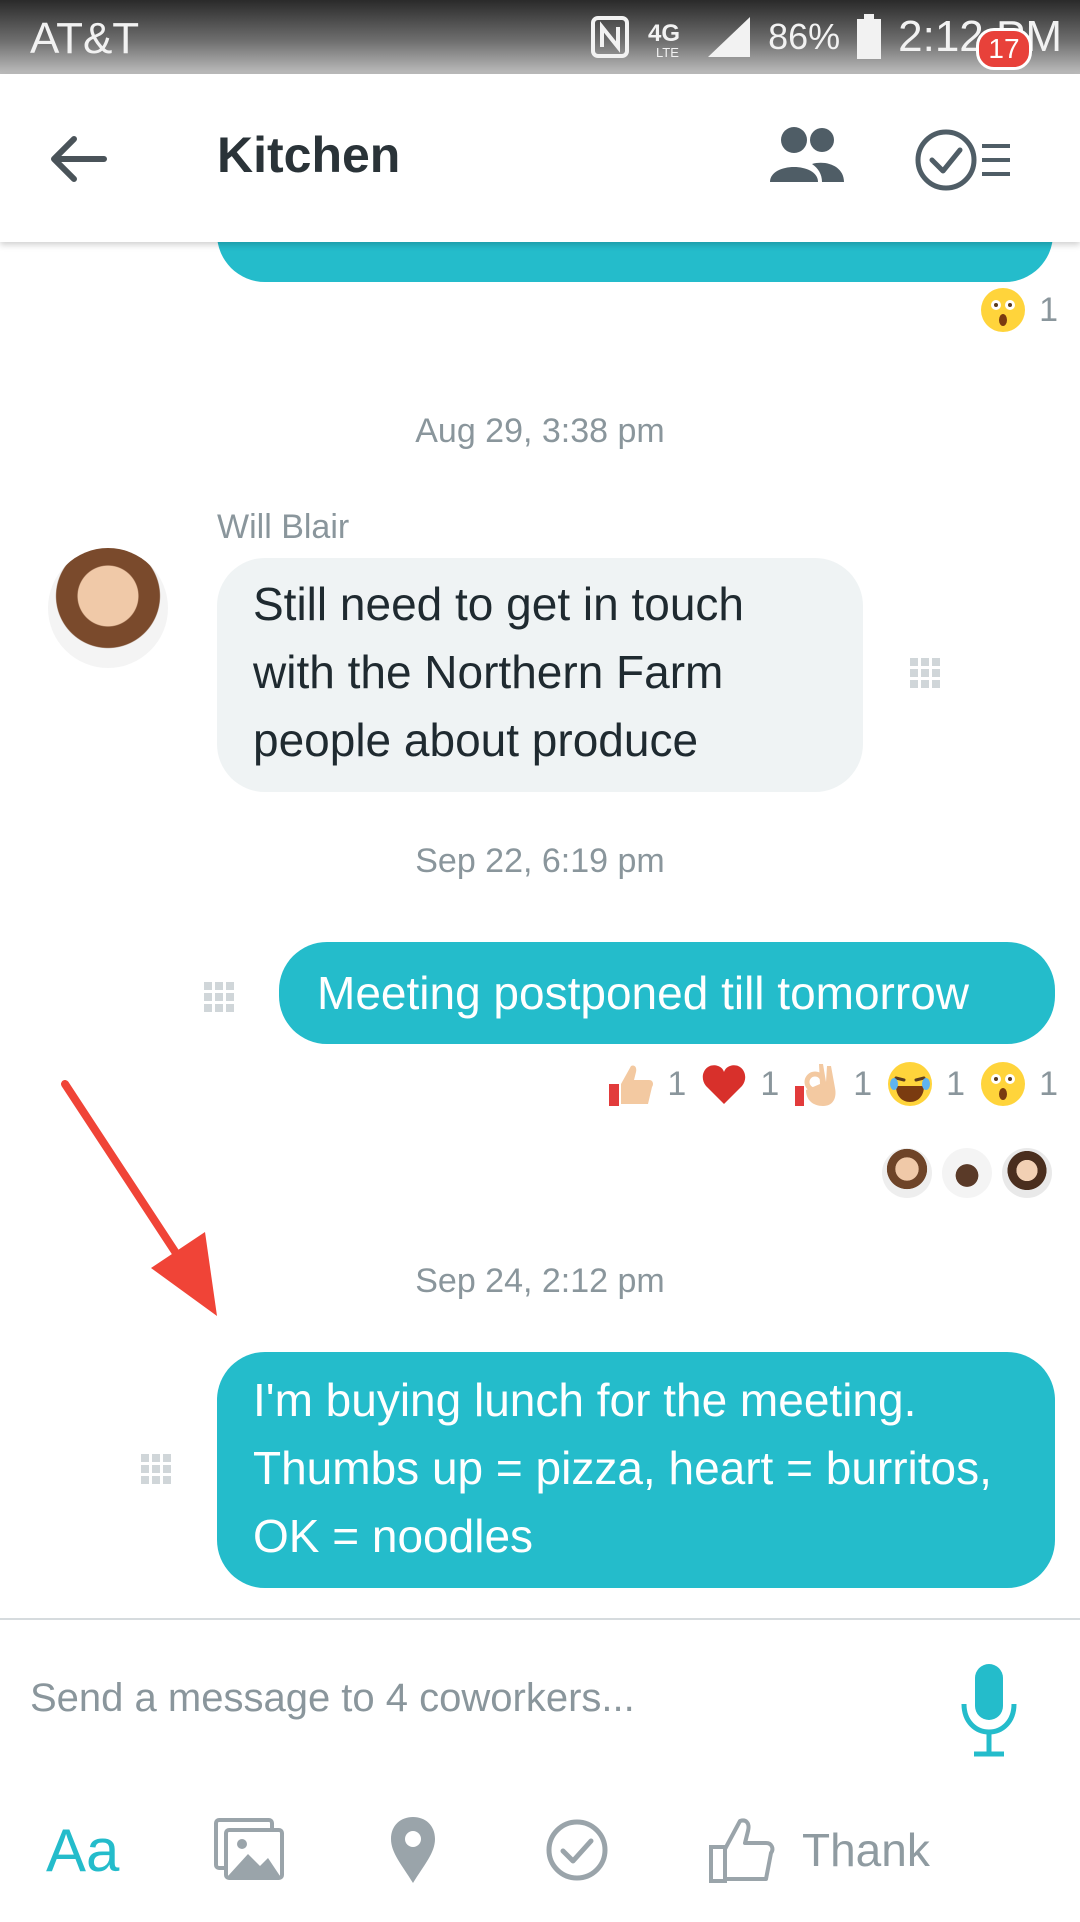 The image size is (1080, 1922). Describe the element at coordinates (622, 1468) in the screenshot. I see `message-line: Thumbs up = pizza, heart = burritos,` at that location.